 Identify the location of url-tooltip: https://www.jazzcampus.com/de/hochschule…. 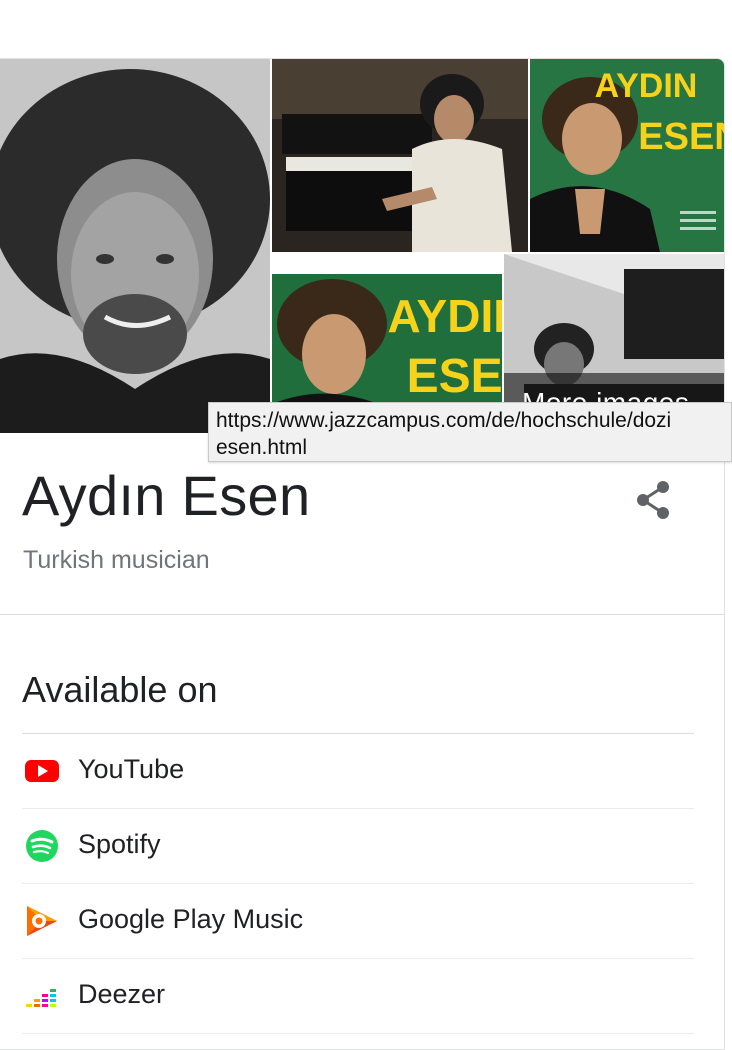
(470, 432).